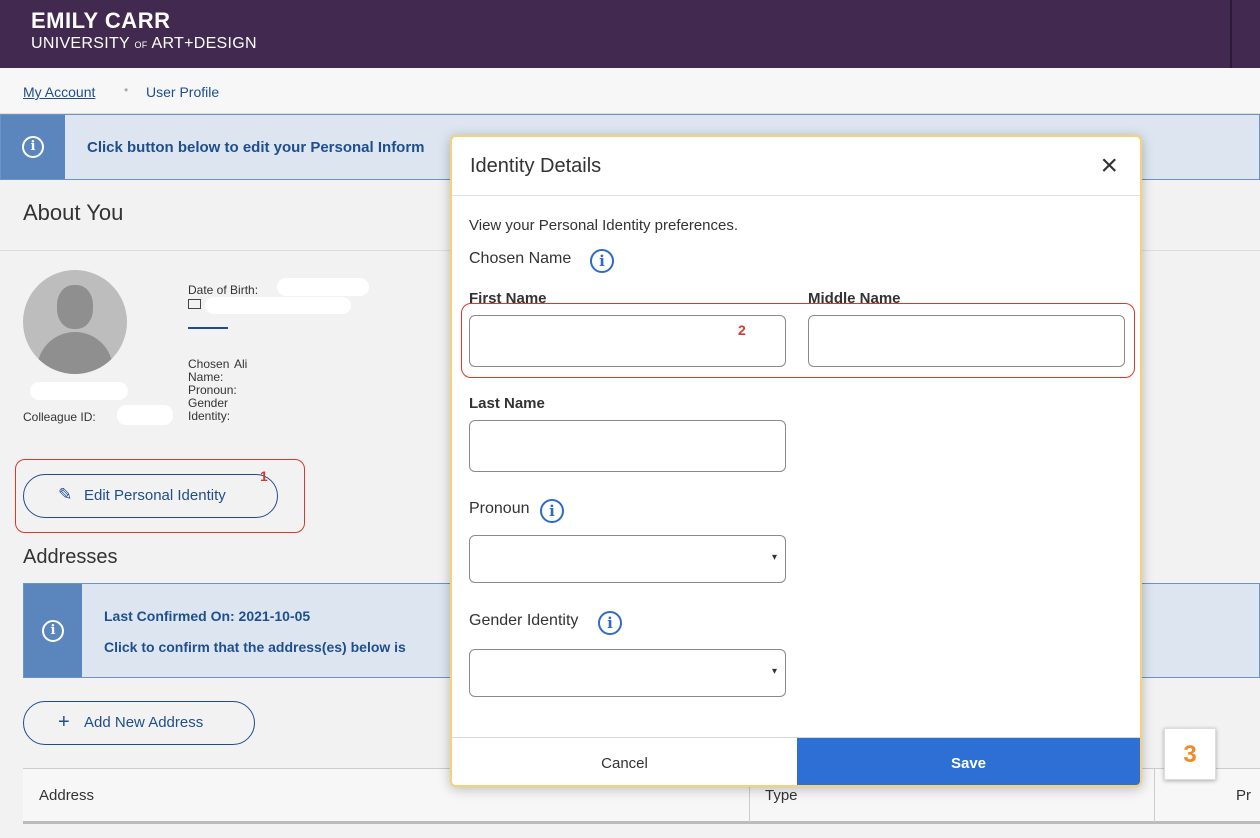  What do you see at coordinates (630, 34) in the screenshot?
I see `top-bar: EMILY CARR UNIVERSITY OF ART+DESIGN` at bounding box center [630, 34].